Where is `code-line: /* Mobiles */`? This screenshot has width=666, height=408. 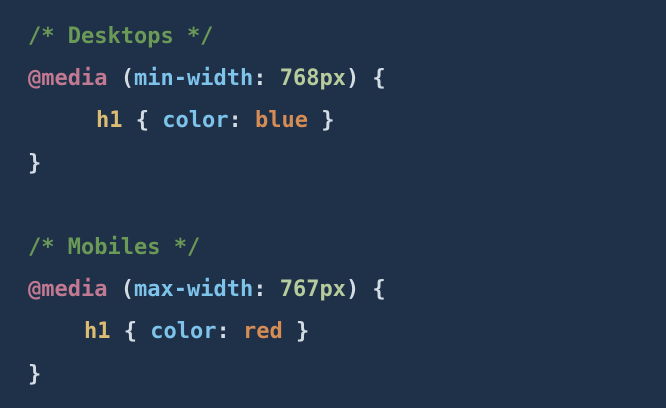
code-line: /* Mobiles */ is located at coordinates (347, 248).